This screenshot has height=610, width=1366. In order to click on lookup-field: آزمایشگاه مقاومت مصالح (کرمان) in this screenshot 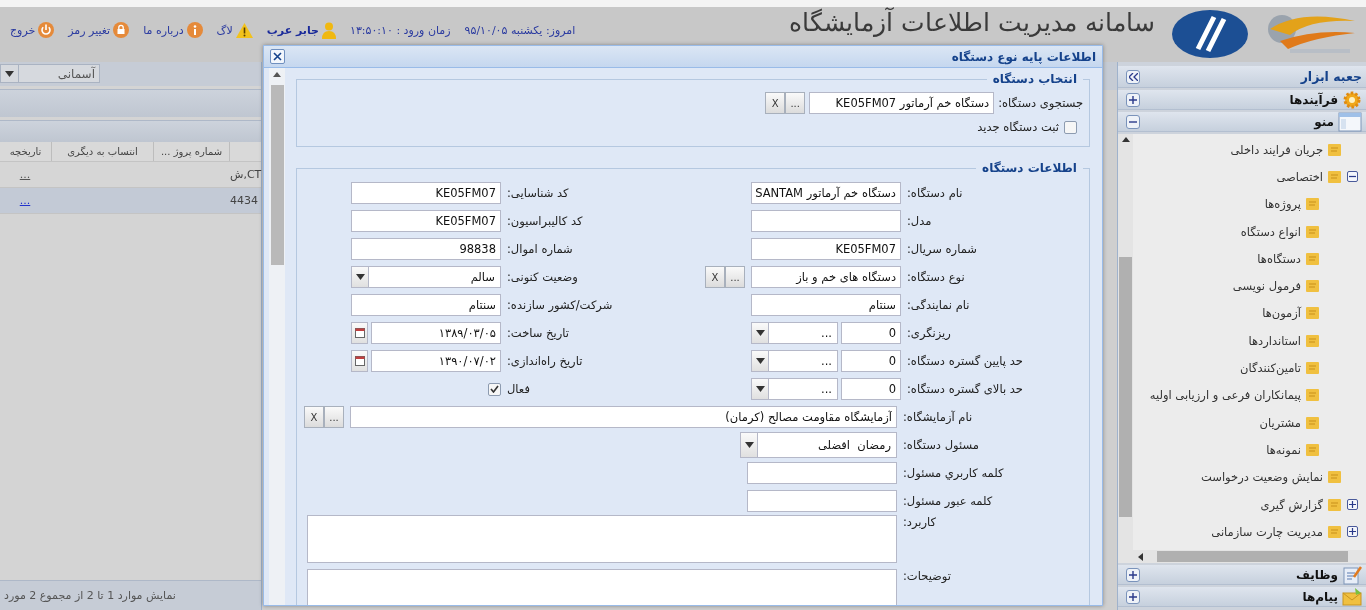, I will do `click(623, 417)`.